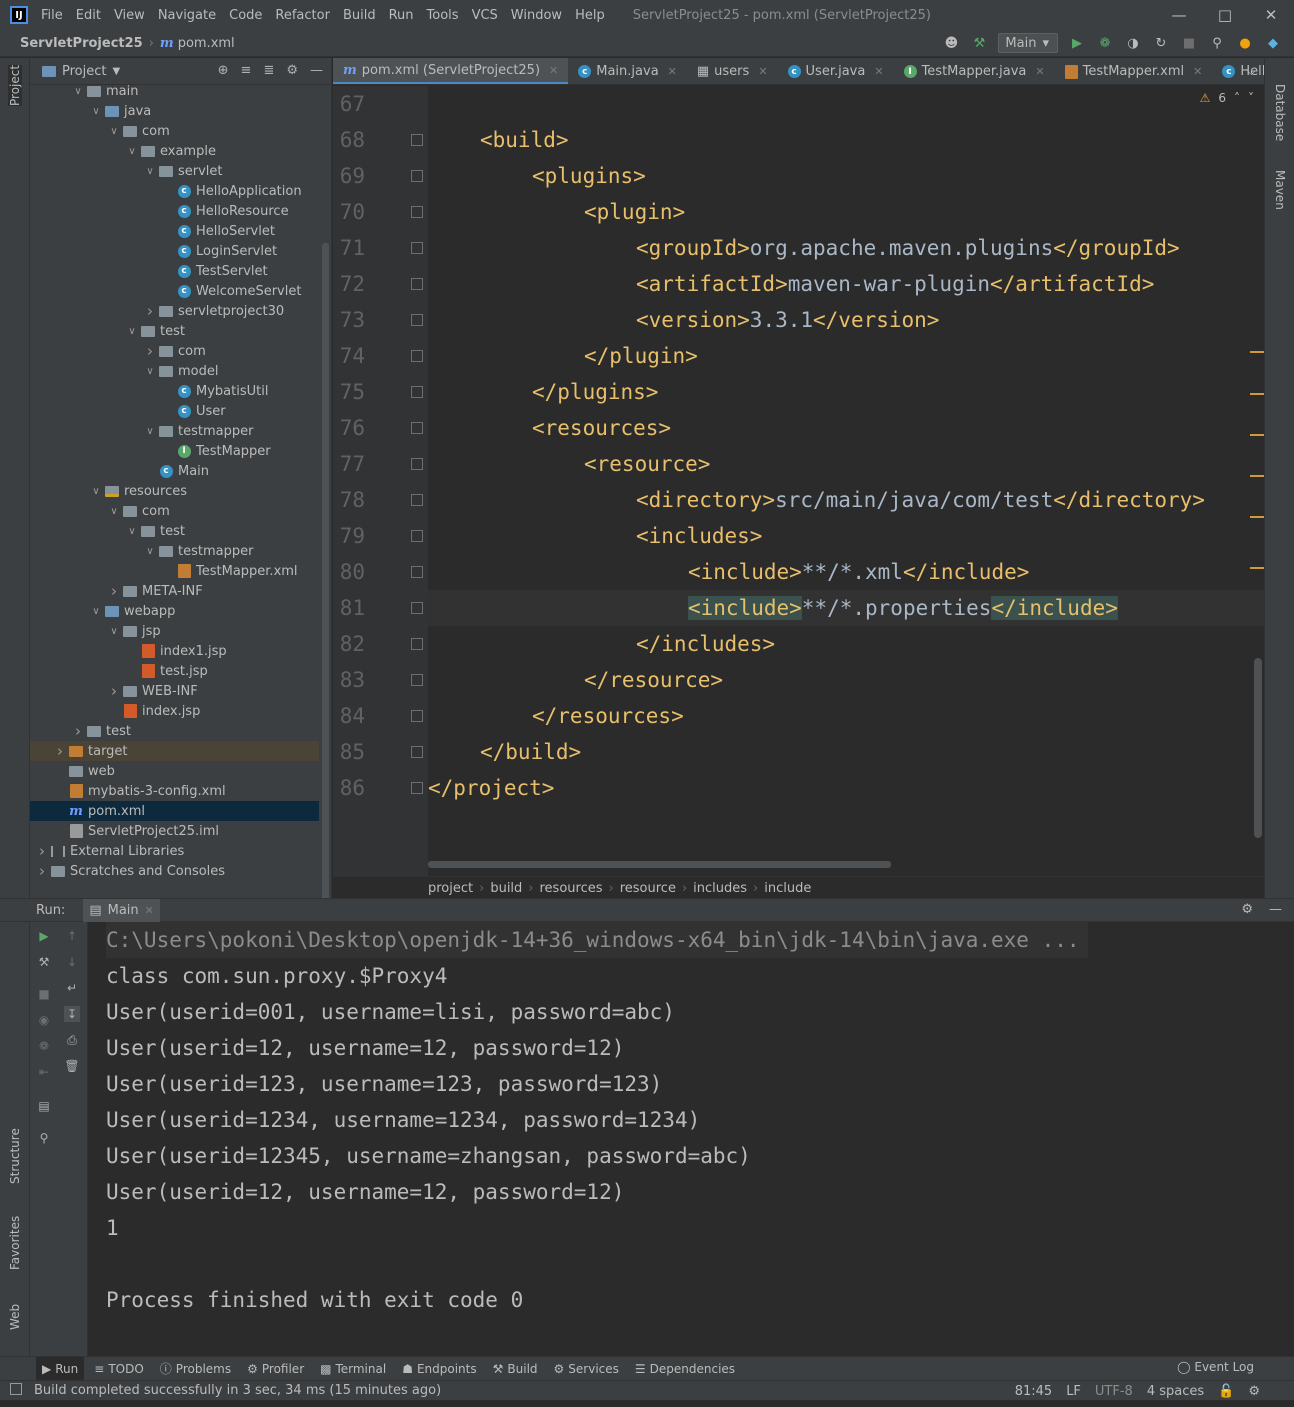 This screenshot has height=1407, width=1294. What do you see at coordinates (174, 351) in the screenshot?
I see `tree-item: › com` at bounding box center [174, 351].